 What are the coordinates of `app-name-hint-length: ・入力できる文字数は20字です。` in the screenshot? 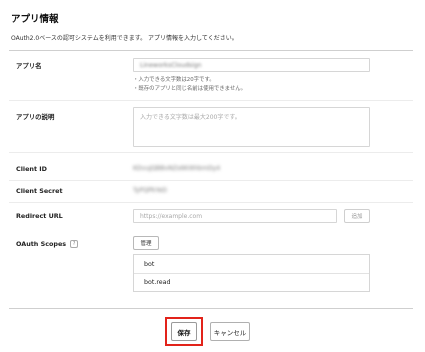 It's located at (174, 80).